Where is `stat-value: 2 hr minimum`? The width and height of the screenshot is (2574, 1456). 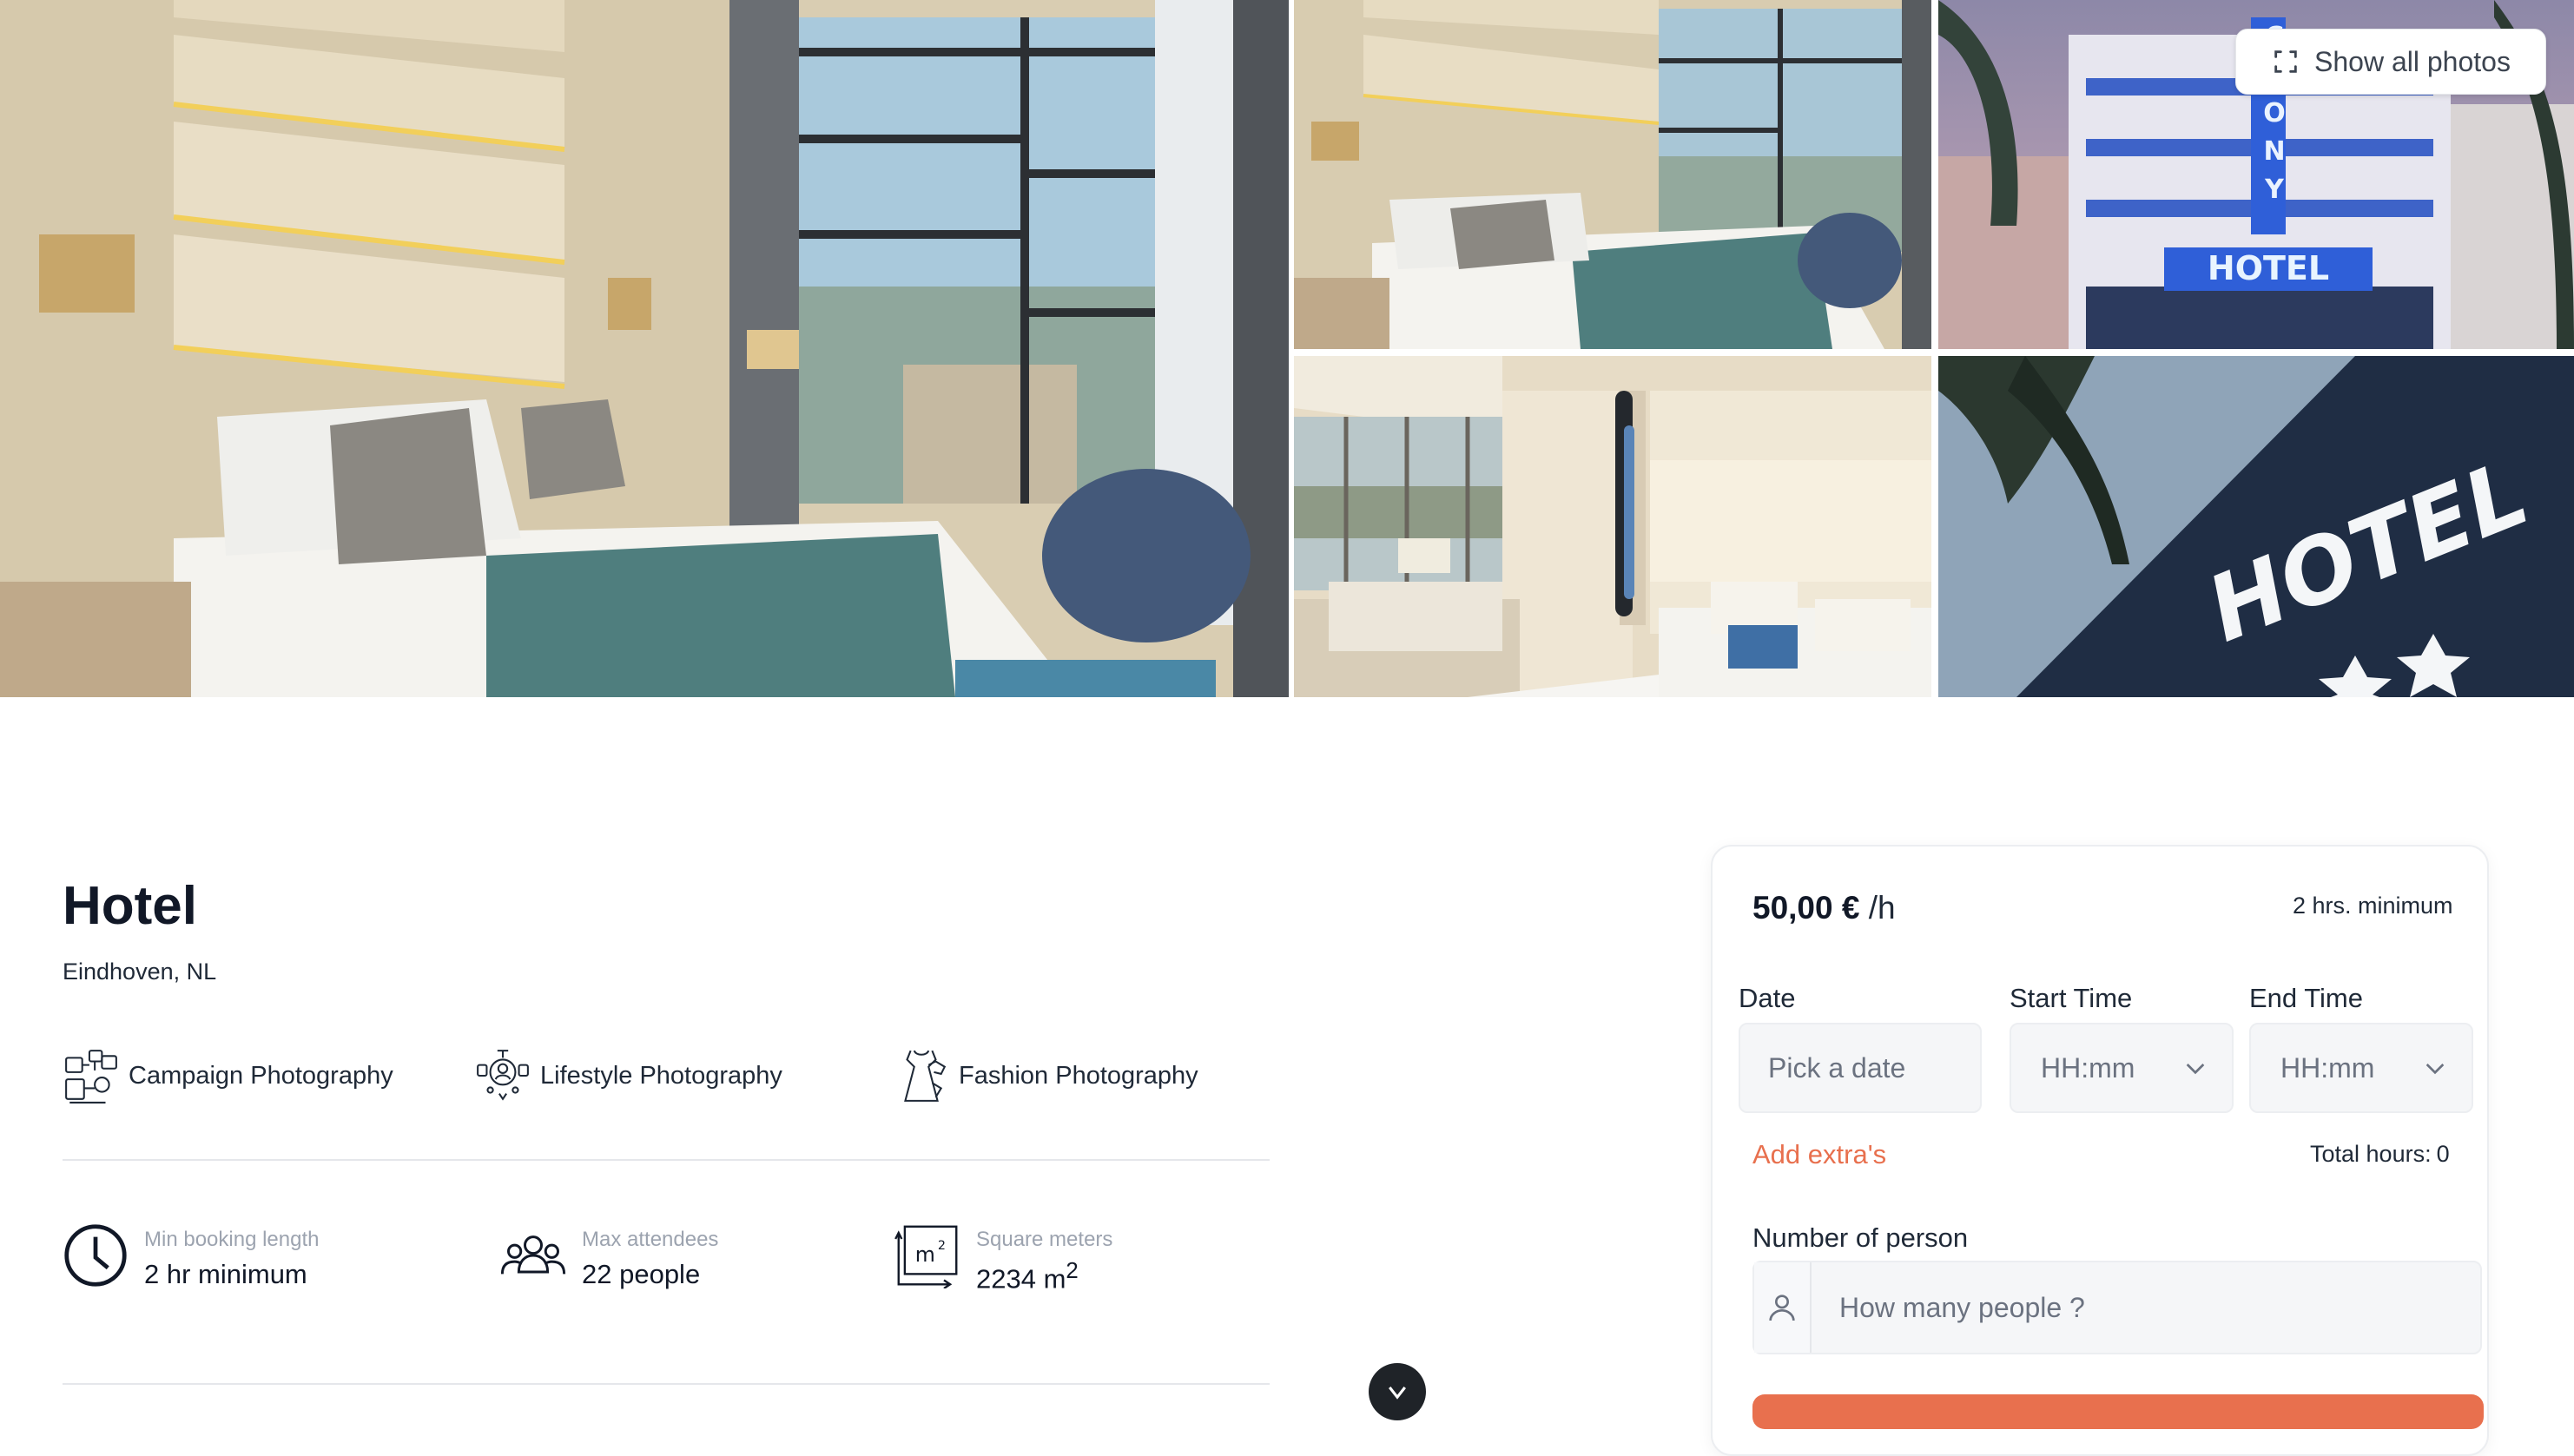
stat-value: 2 hr minimum is located at coordinates (226, 1274).